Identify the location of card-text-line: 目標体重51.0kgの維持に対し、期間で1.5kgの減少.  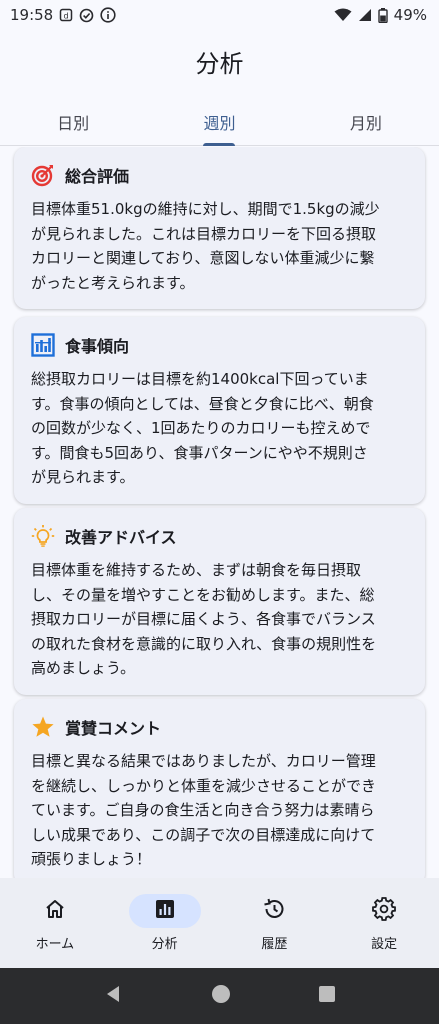
(205, 209).